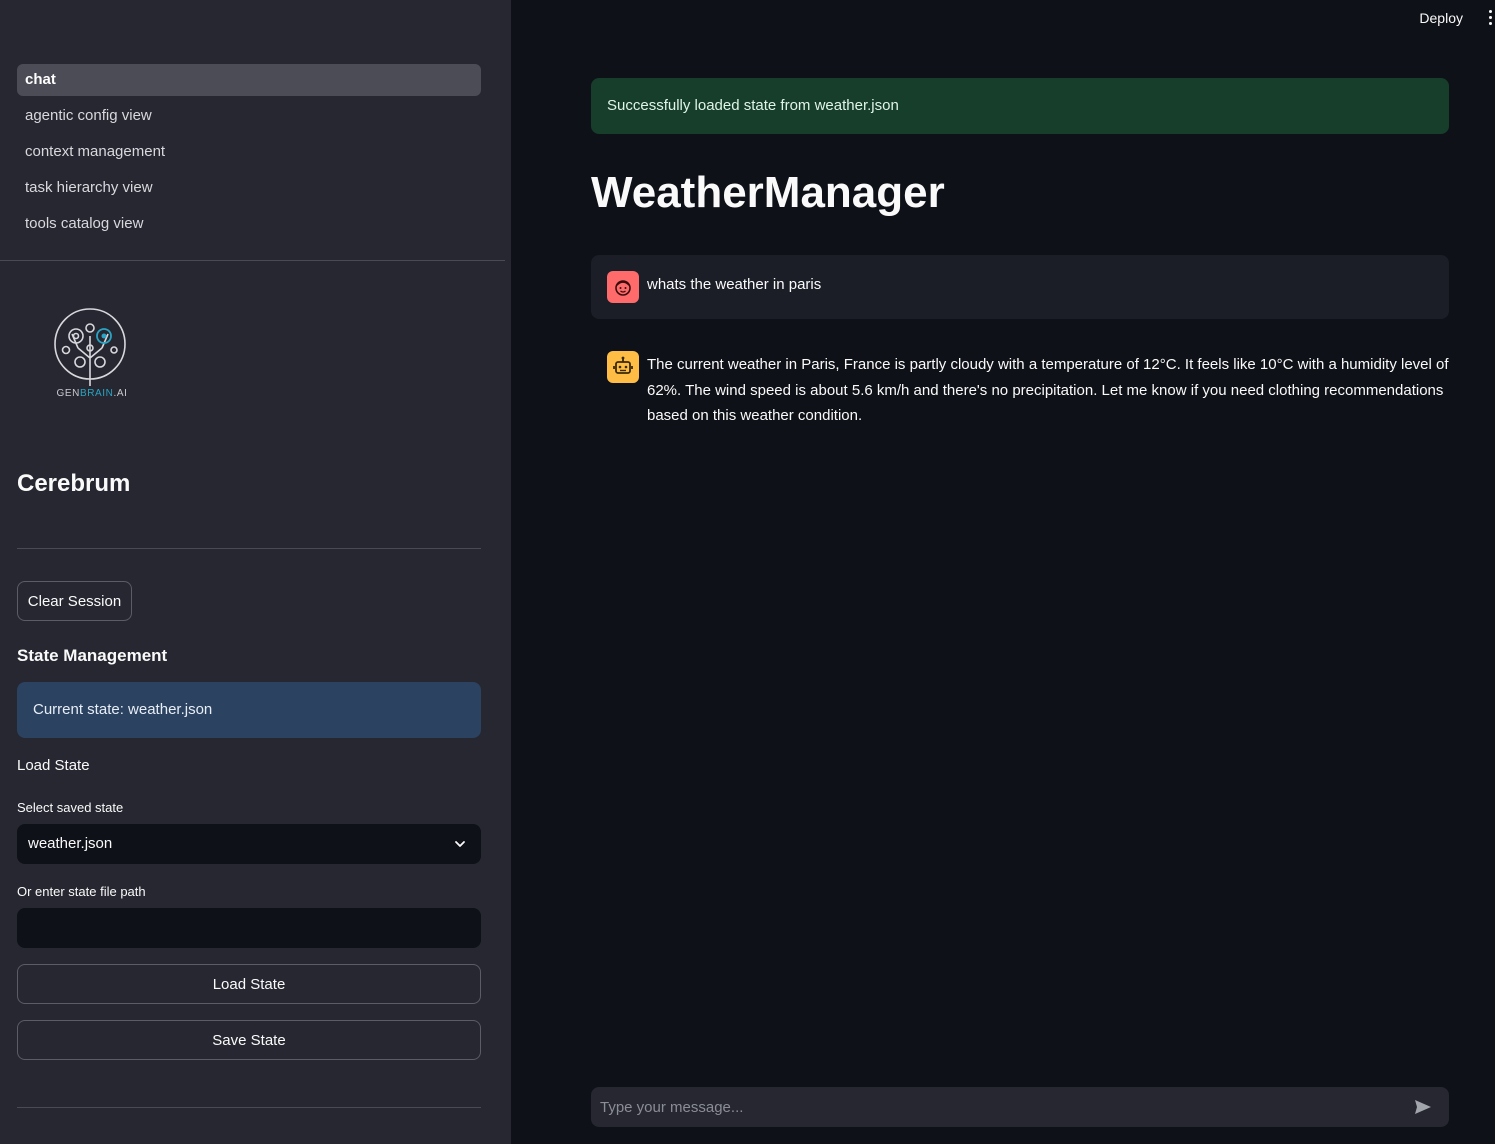  Describe the element at coordinates (249, 1107) in the screenshot. I see `sidebar-bottom-divider` at that location.